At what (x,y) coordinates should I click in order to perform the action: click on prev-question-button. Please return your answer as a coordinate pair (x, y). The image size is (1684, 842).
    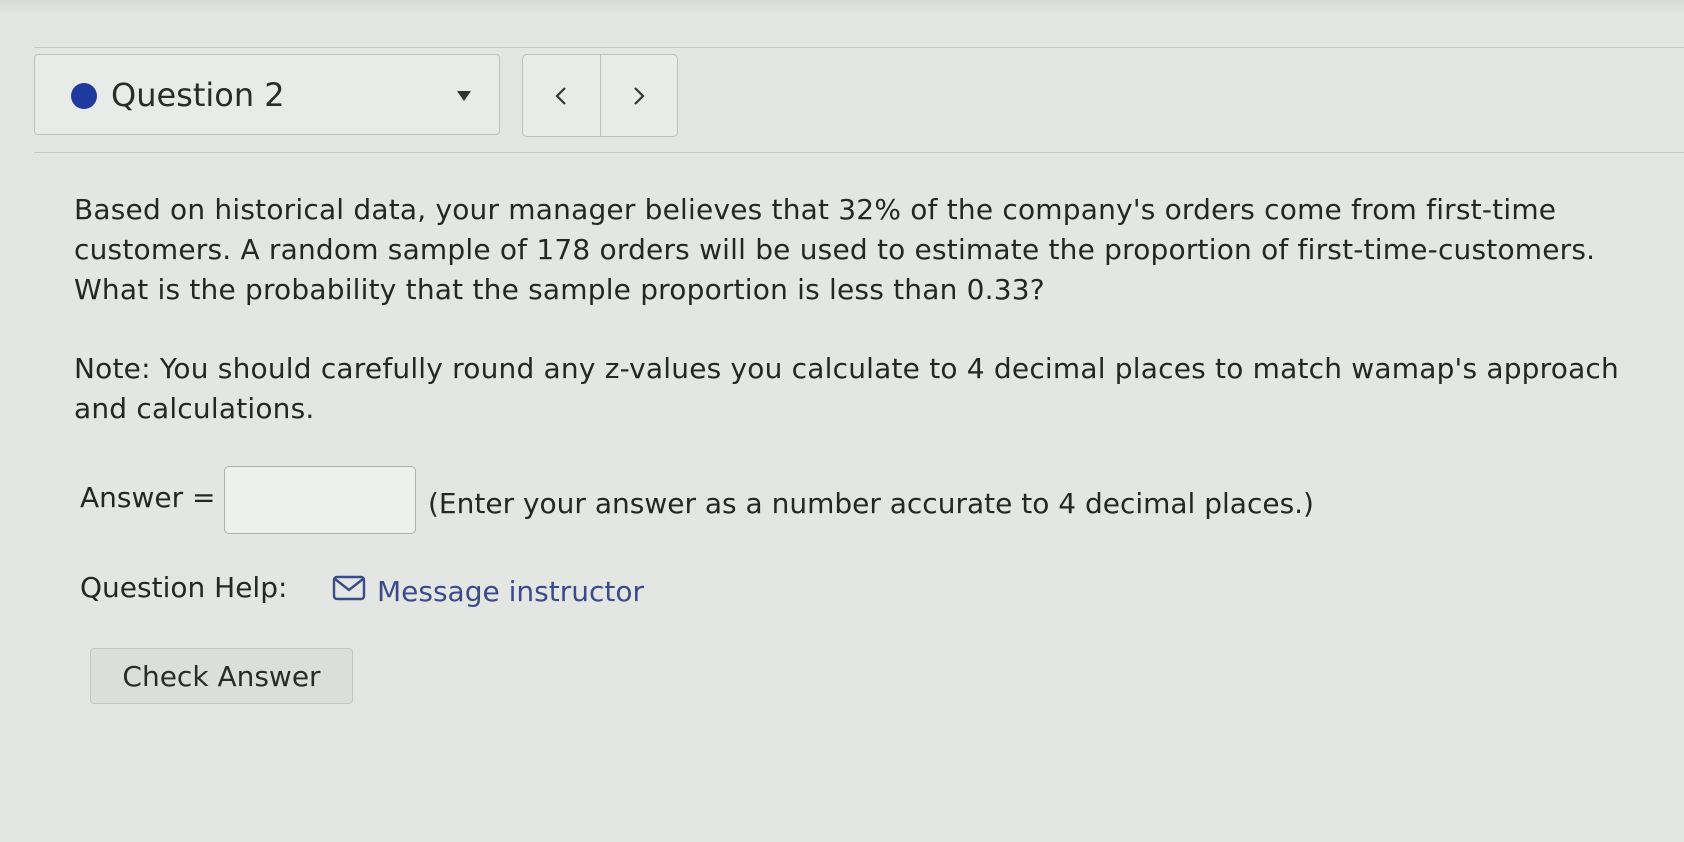
    Looking at the image, I should click on (561, 95).